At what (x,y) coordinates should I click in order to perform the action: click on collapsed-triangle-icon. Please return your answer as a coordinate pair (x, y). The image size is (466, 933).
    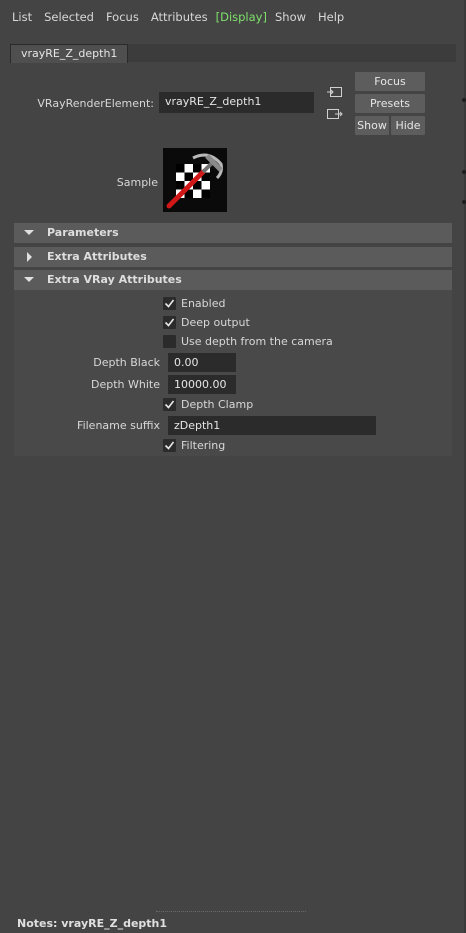
    Looking at the image, I should click on (29, 257).